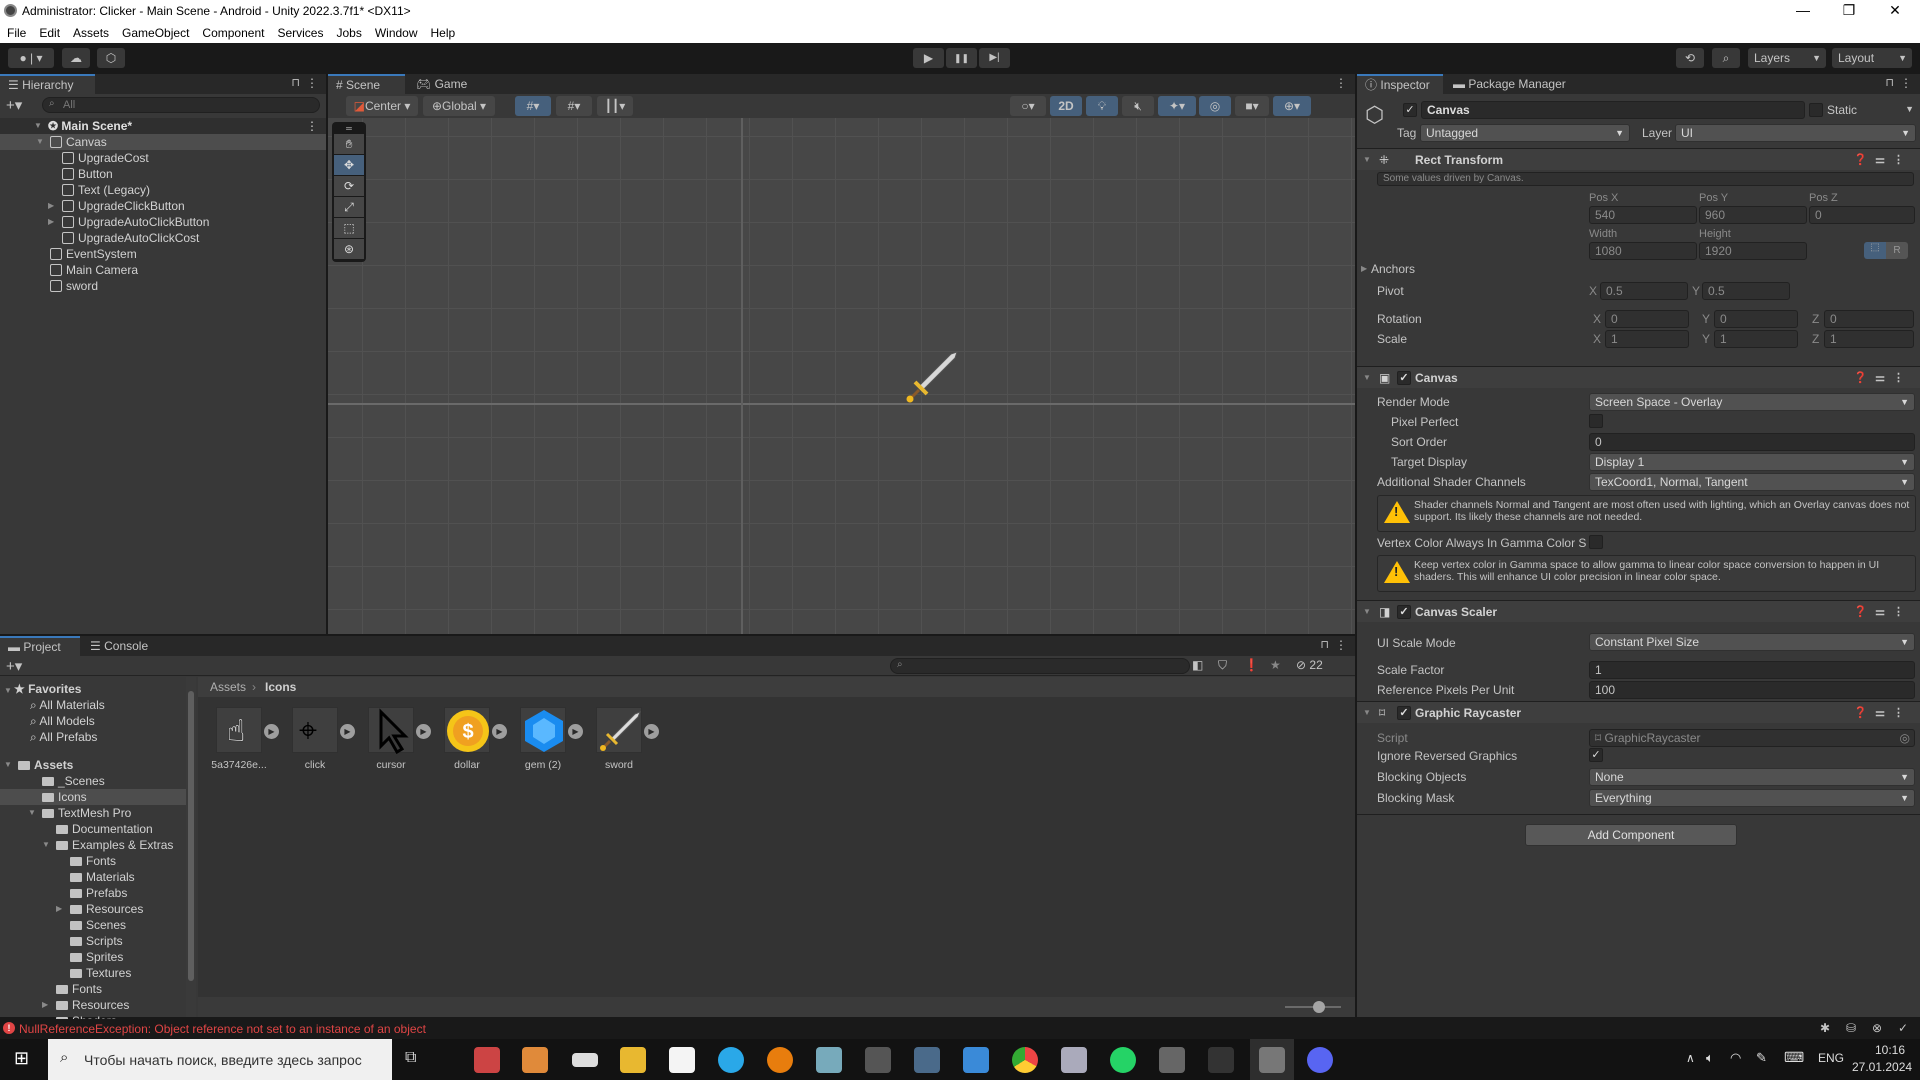  Describe the element at coordinates (349, 249) in the screenshot. I see `transform-tool-button: ⊛` at that location.